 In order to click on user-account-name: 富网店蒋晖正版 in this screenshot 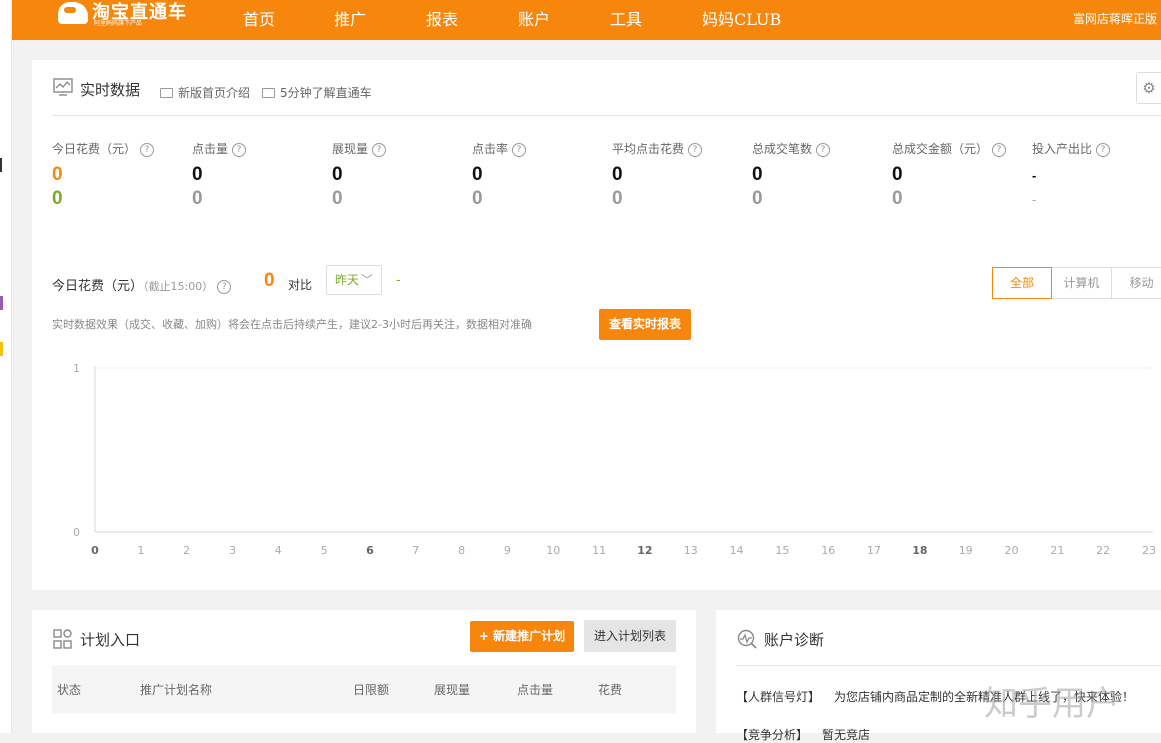, I will do `click(1115, 18)`.